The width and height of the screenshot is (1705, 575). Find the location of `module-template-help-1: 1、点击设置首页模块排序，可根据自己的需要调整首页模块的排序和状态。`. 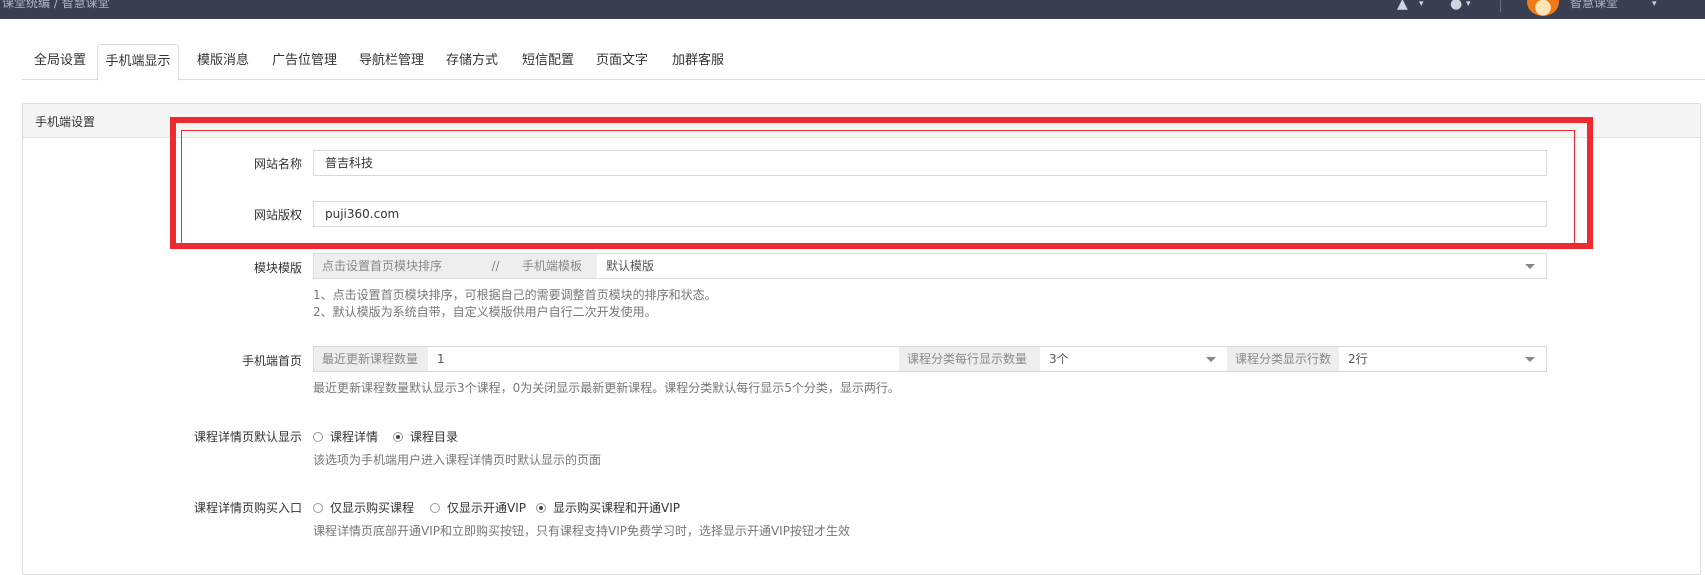

module-template-help-1: 1、点击设置首页模块排序，可根据自己的需要调整首页模块的排序和状态。 is located at coordinates (515, 295).